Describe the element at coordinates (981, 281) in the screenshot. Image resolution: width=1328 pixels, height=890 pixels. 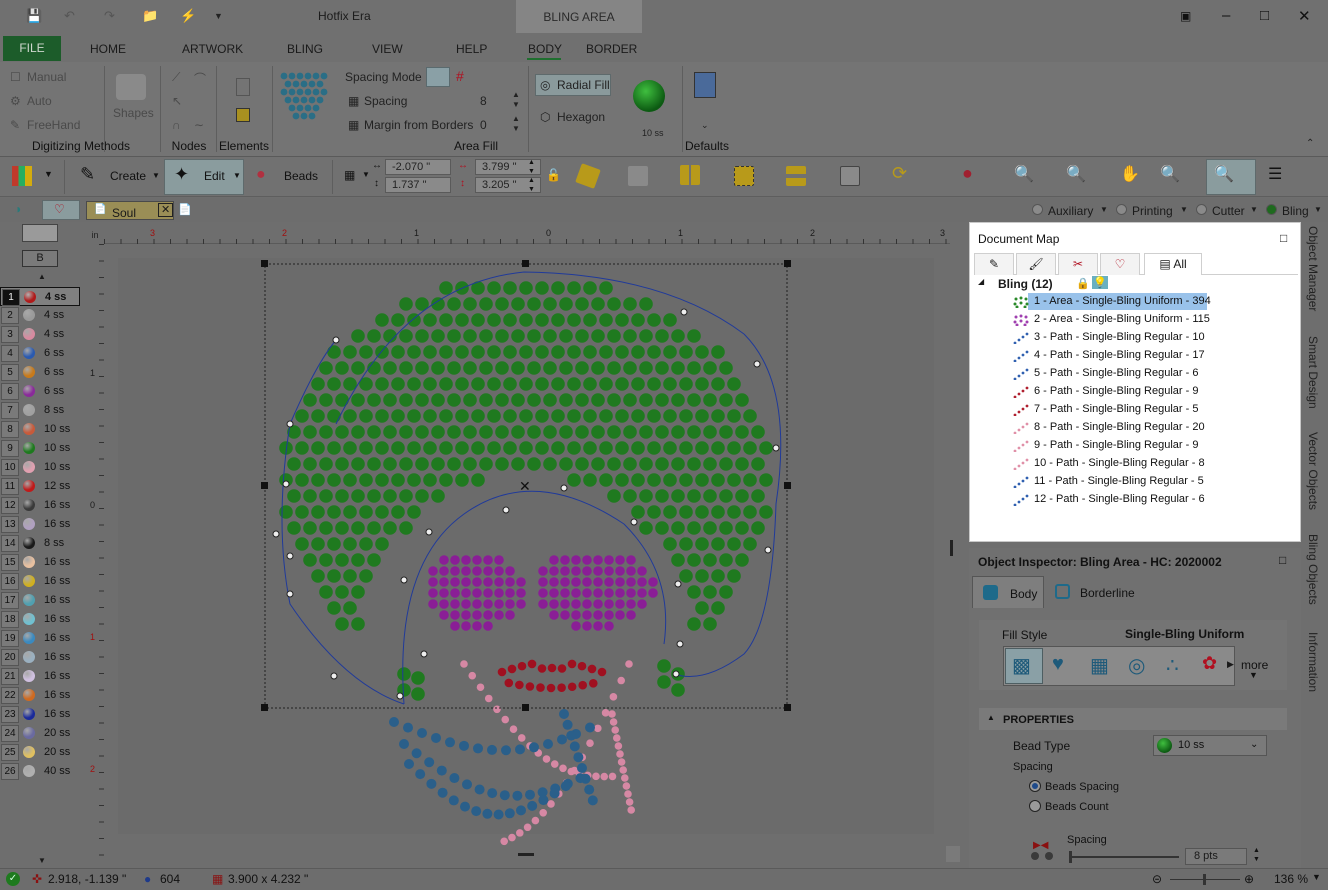
I see `tree-expand-icon: ◢` at that location.